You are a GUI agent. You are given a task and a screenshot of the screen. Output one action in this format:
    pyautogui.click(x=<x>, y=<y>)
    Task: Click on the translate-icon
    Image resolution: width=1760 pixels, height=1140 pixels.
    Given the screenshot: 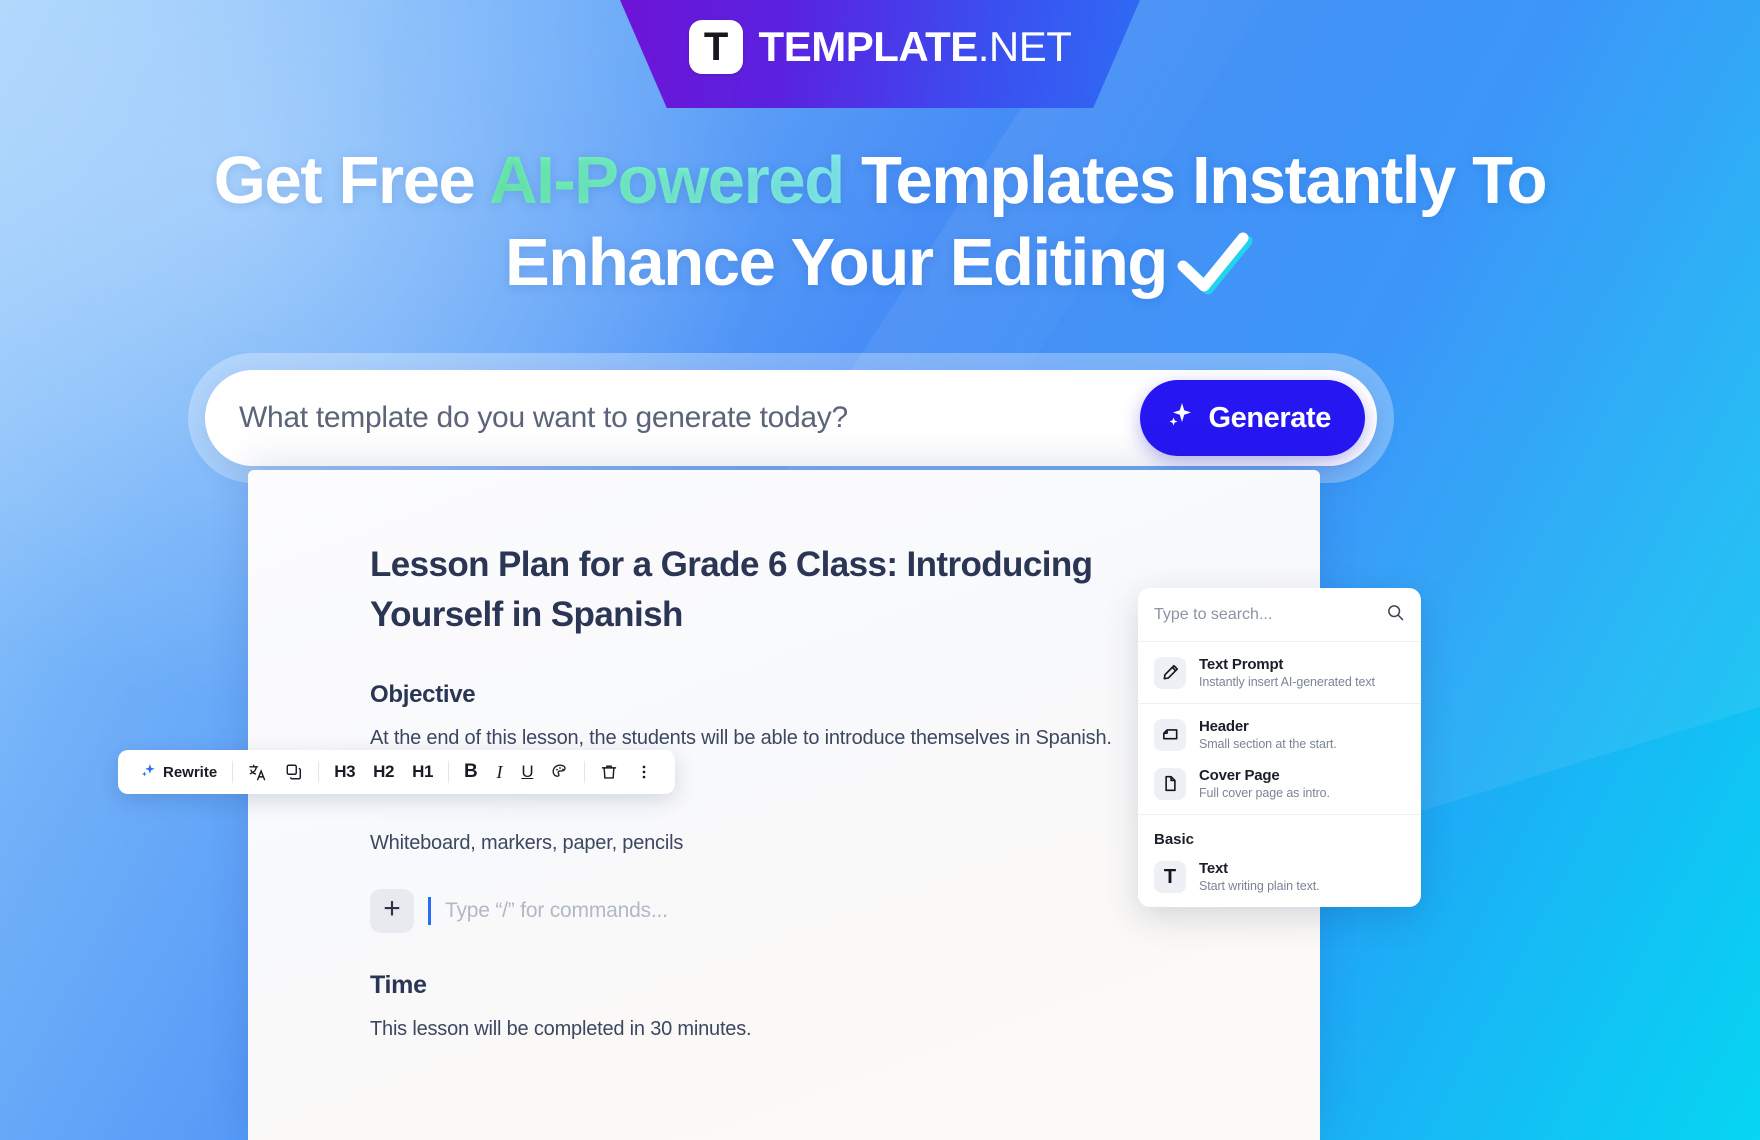 What is the action you would take?
    pyautogui.click(x=257, y=772)
    